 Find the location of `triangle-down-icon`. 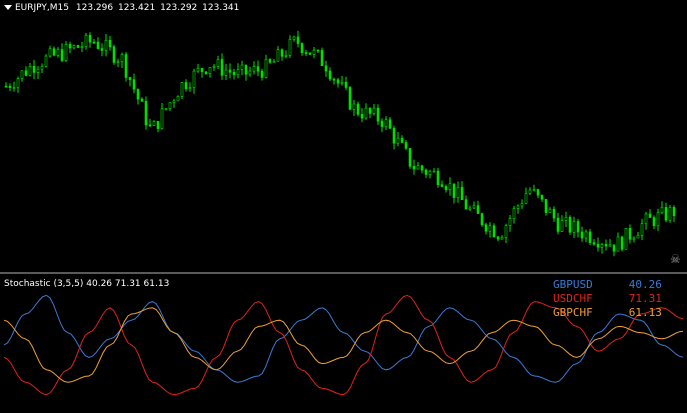

triangle-down-icon is located at coordinates (8, 7).